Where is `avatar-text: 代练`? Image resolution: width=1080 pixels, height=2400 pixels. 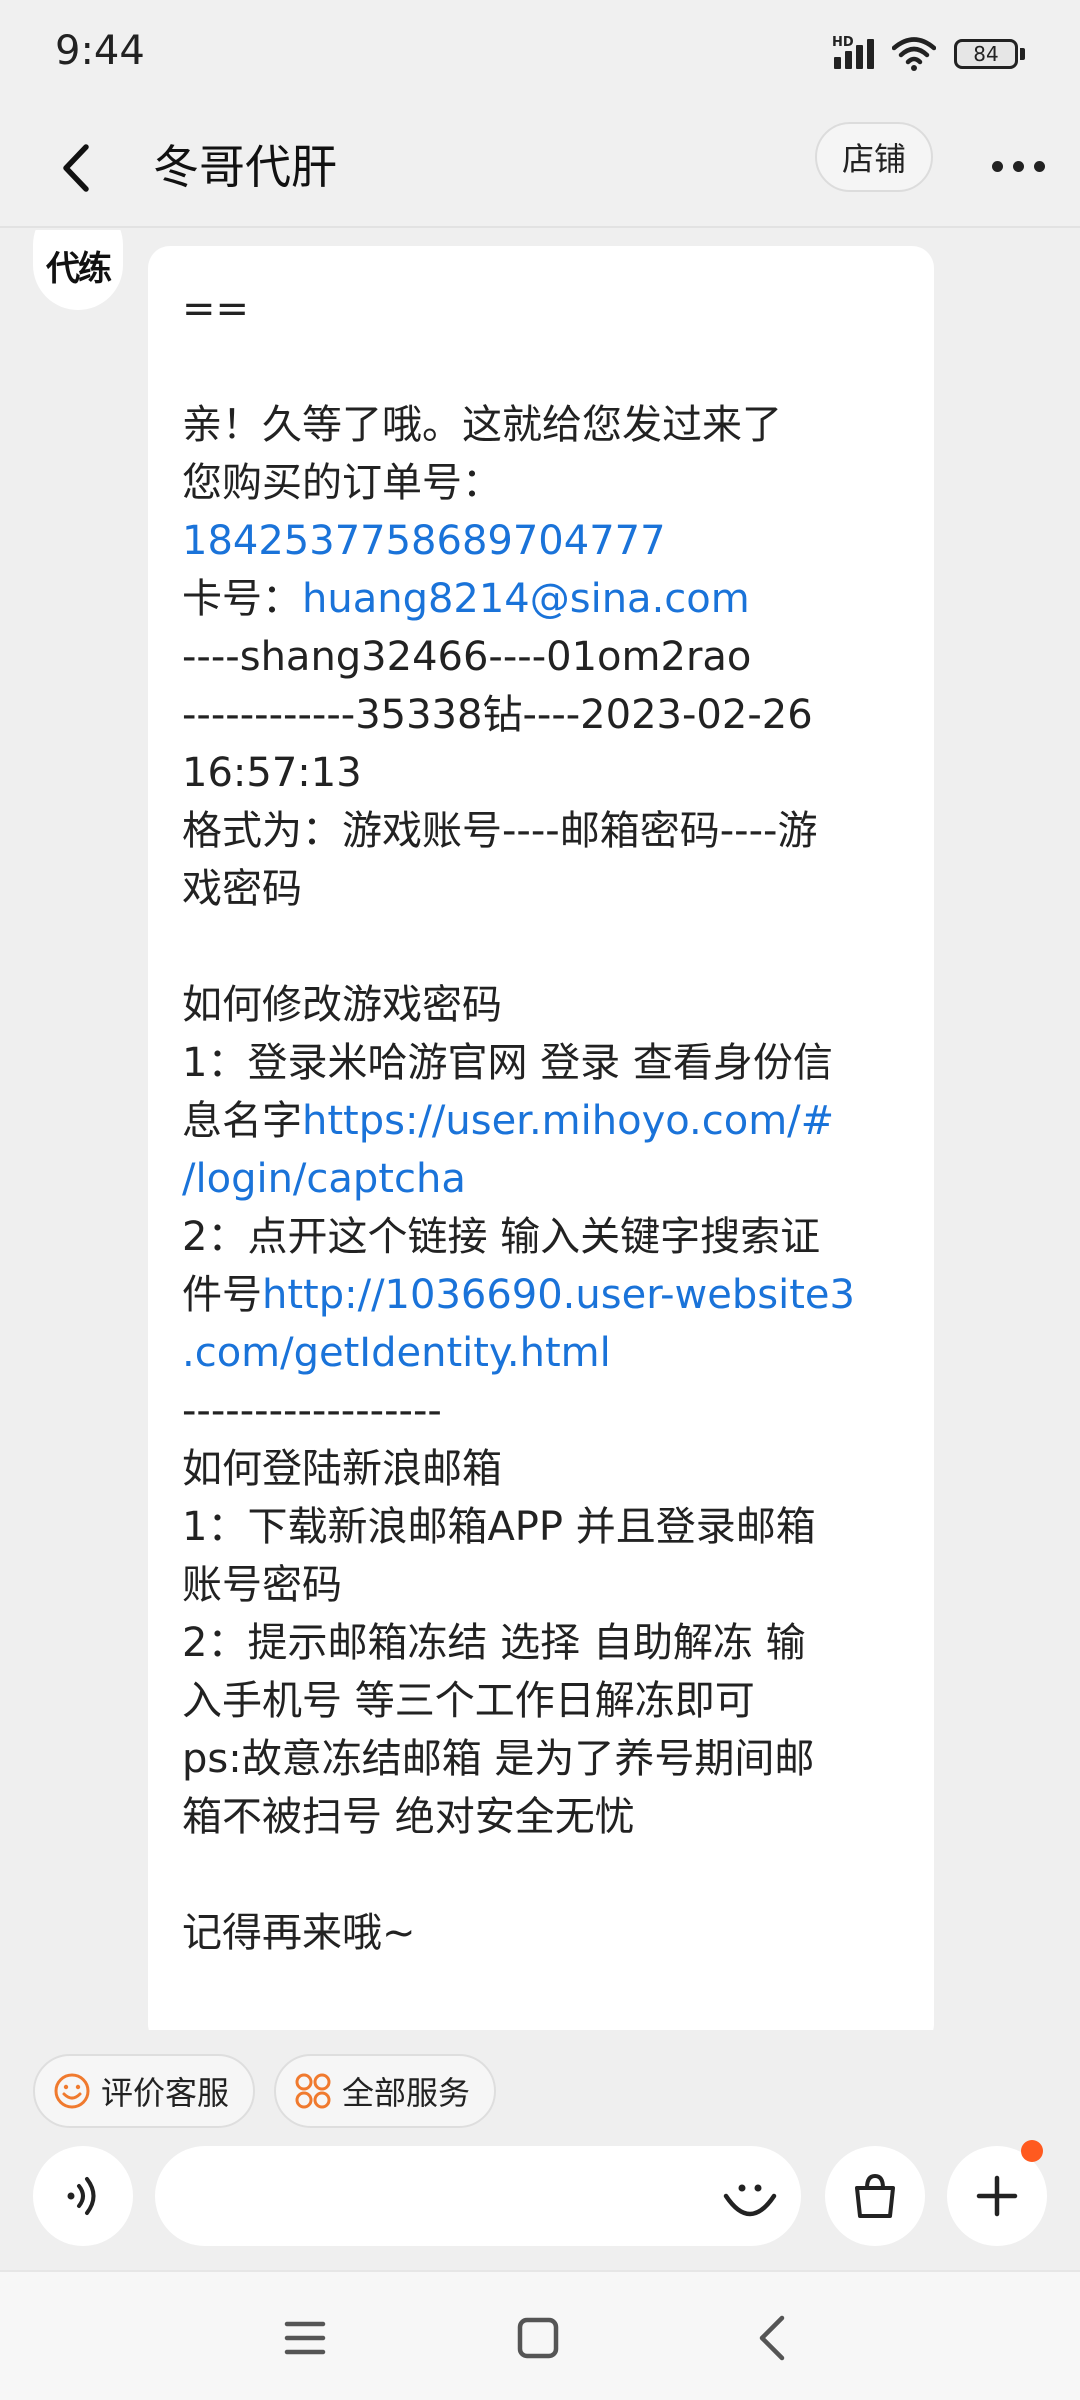 avatar-text: 代练 is located at coordinates (79, 269).